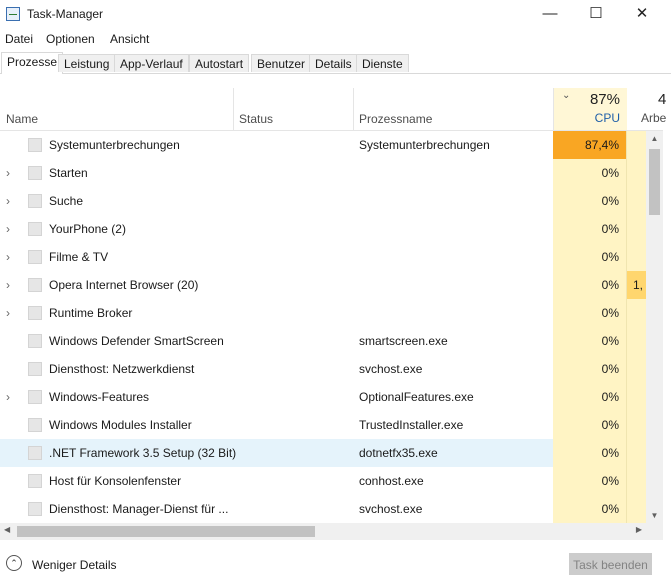  What do you see at coordinates (639, 529) in the screenshot?
I see `scroll-right-arrow-icon: ▶` at bounding box center [639, 529].